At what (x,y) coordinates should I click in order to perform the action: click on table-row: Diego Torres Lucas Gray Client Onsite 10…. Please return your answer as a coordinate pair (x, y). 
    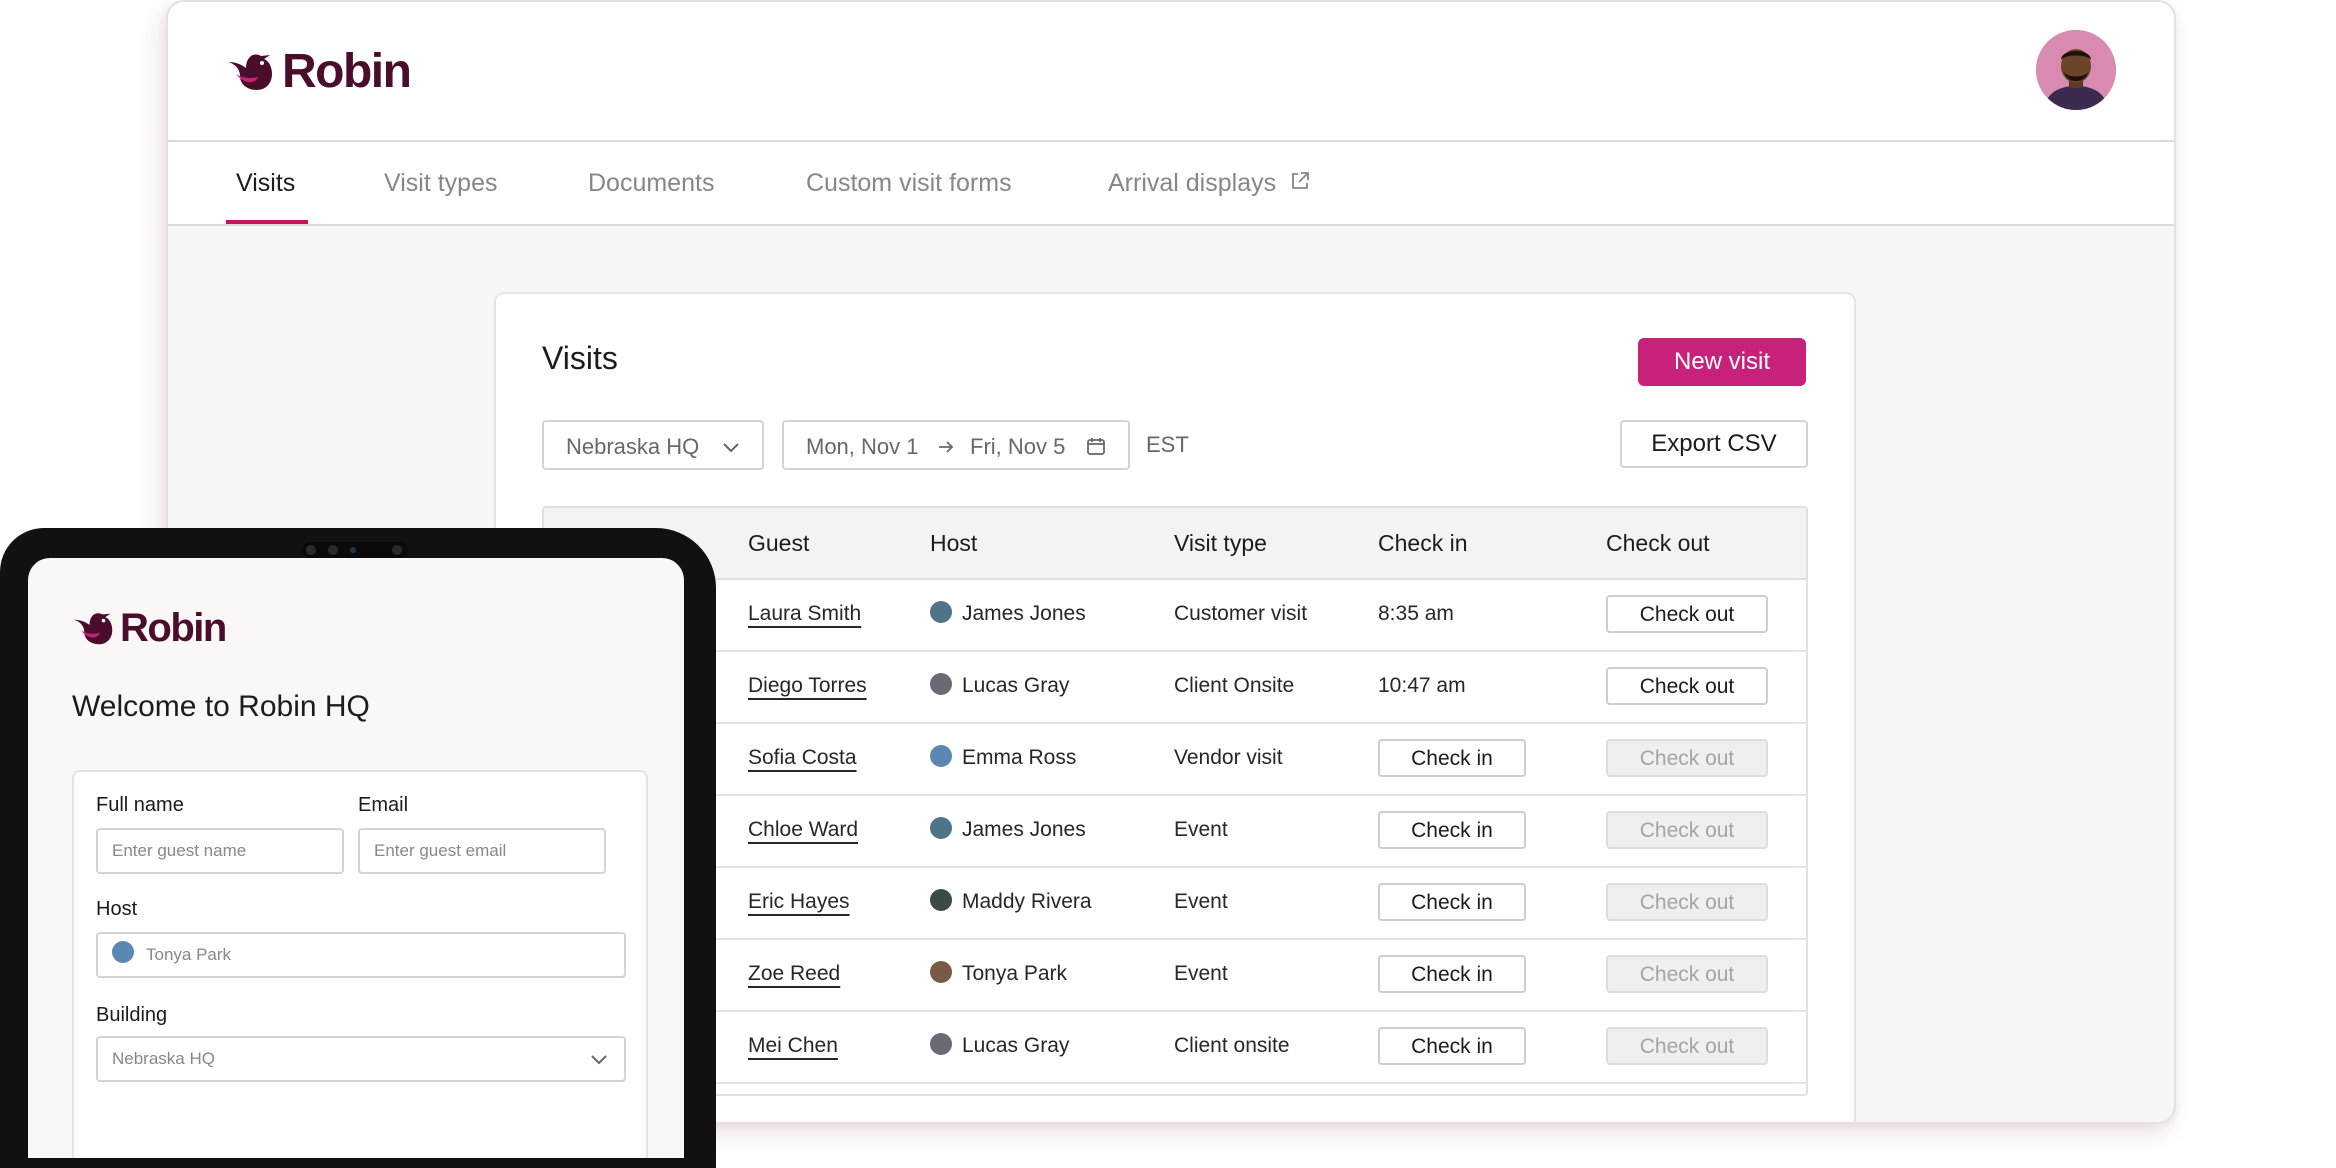
    Looking at the image, I should click on (1175, 687).